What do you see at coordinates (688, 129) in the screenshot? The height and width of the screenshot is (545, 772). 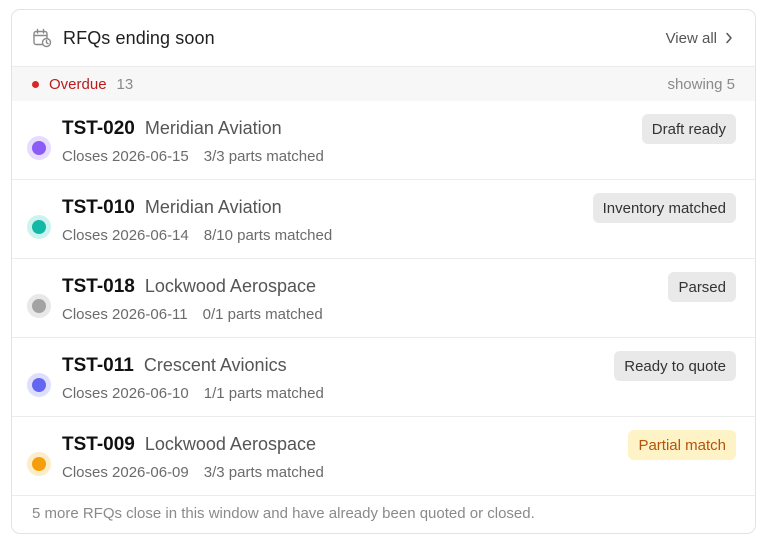 I see `status-badge: Draft ready` at bounding box center [688, 129].